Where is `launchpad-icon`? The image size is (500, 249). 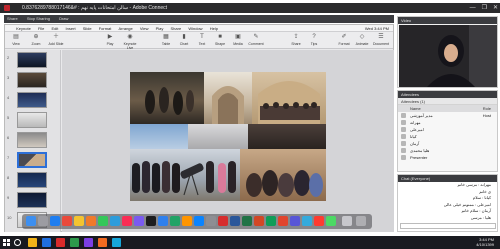 launchpad-icon is located at coordinates (43, 221).